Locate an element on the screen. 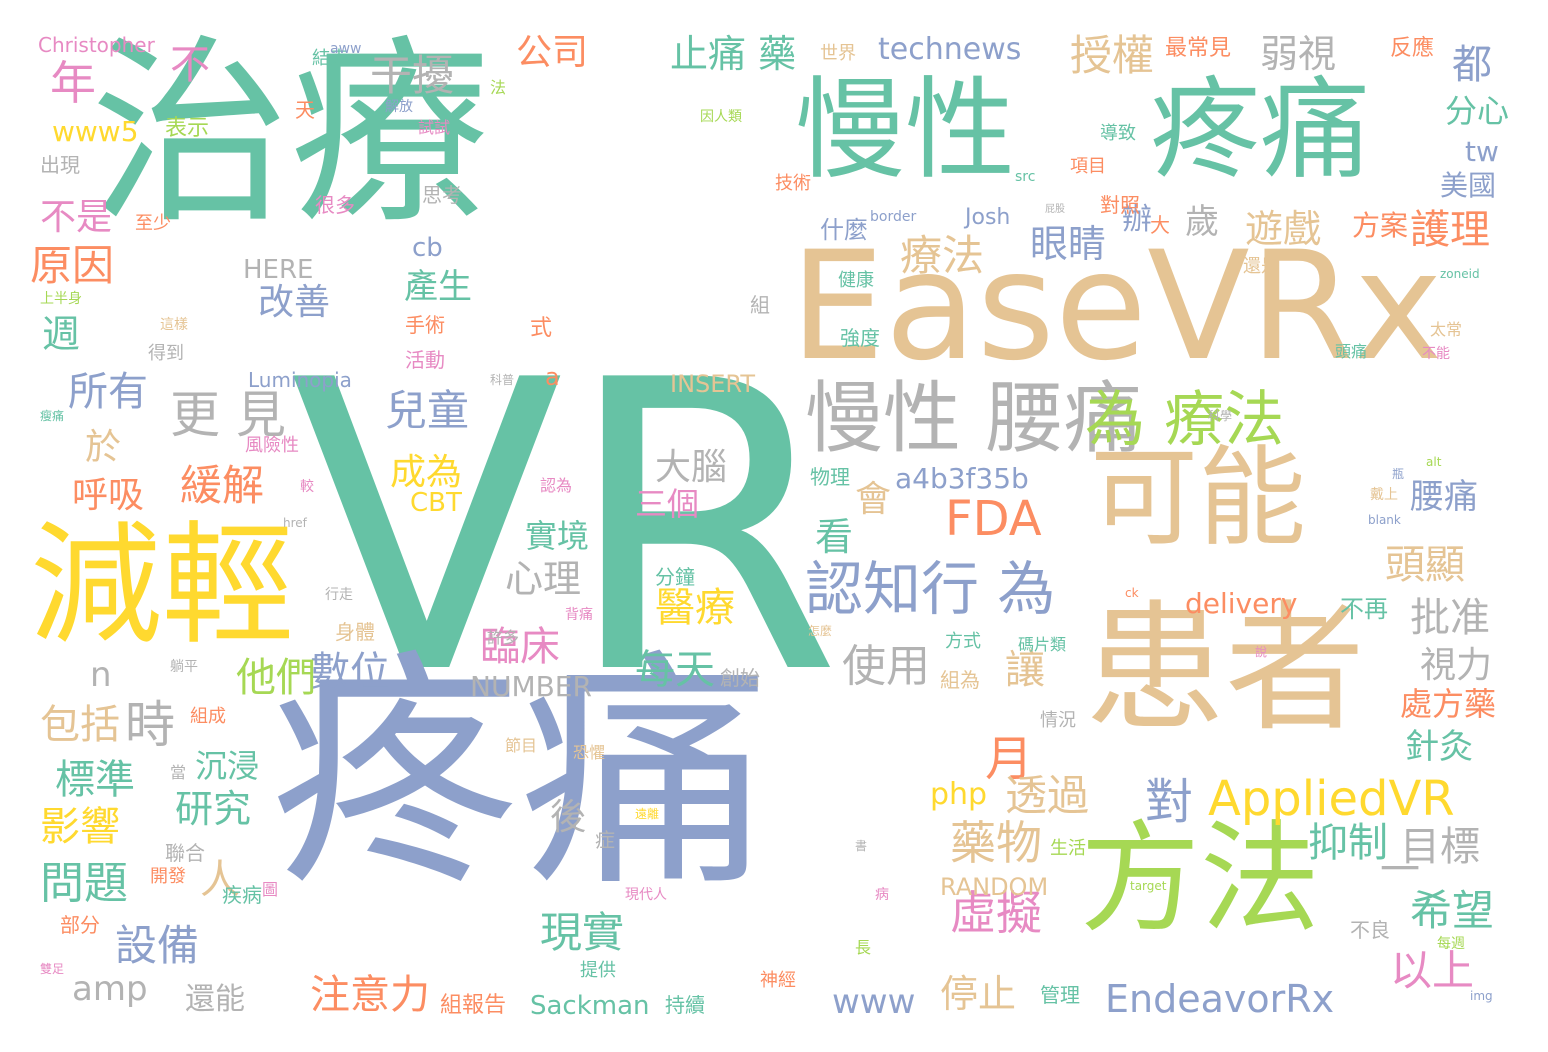  cloud-word: 醫療 is located at coordinates (695, 608).